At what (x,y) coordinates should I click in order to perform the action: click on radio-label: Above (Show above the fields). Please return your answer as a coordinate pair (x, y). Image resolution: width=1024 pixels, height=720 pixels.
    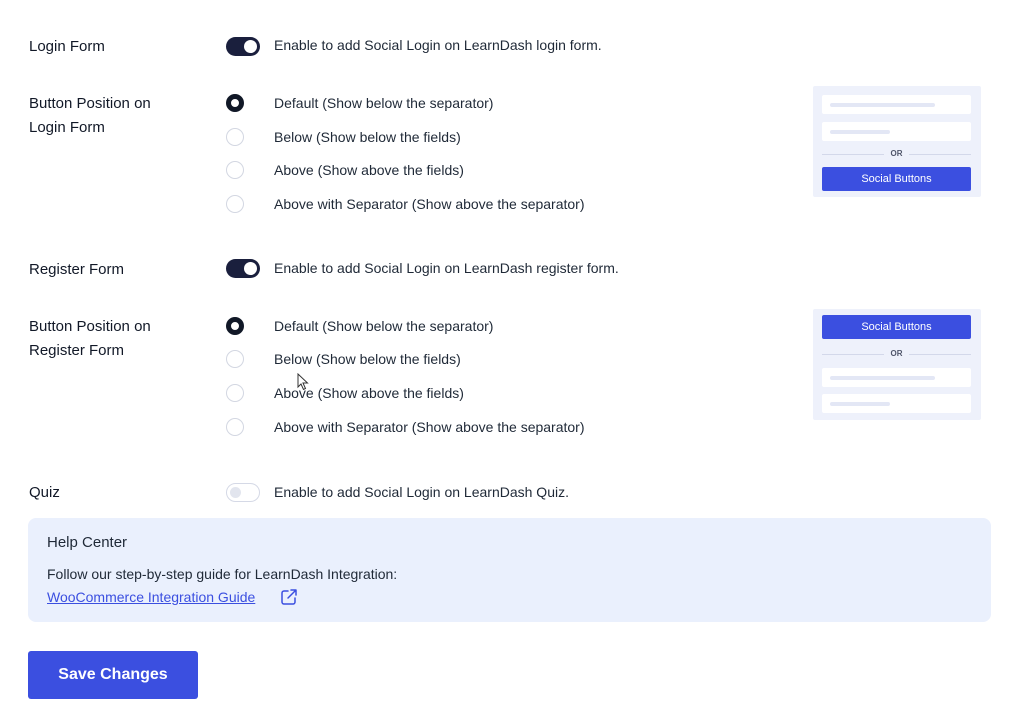
    Looking at the image, I should click on (369, 170).